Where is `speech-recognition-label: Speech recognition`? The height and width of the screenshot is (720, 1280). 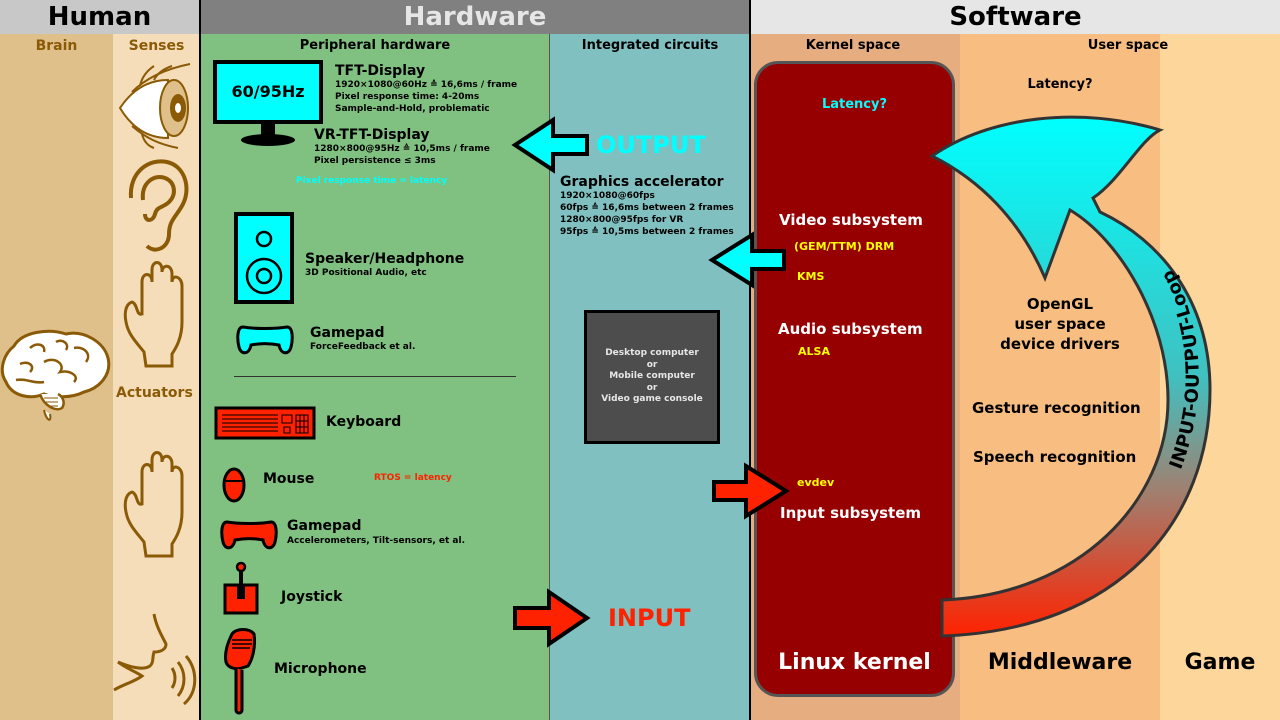 speech-recognition-label: Speech recognition is located at coordinates (1055, 457).